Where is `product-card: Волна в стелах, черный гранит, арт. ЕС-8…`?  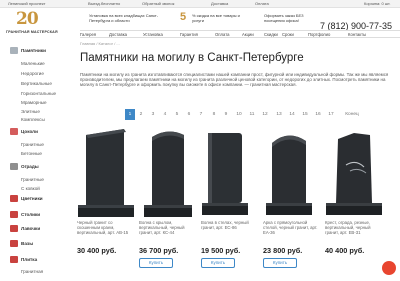 product-card: Волна в стелах, черный гранит, арт. ЕС-8… is located at coordinates (230, 203).